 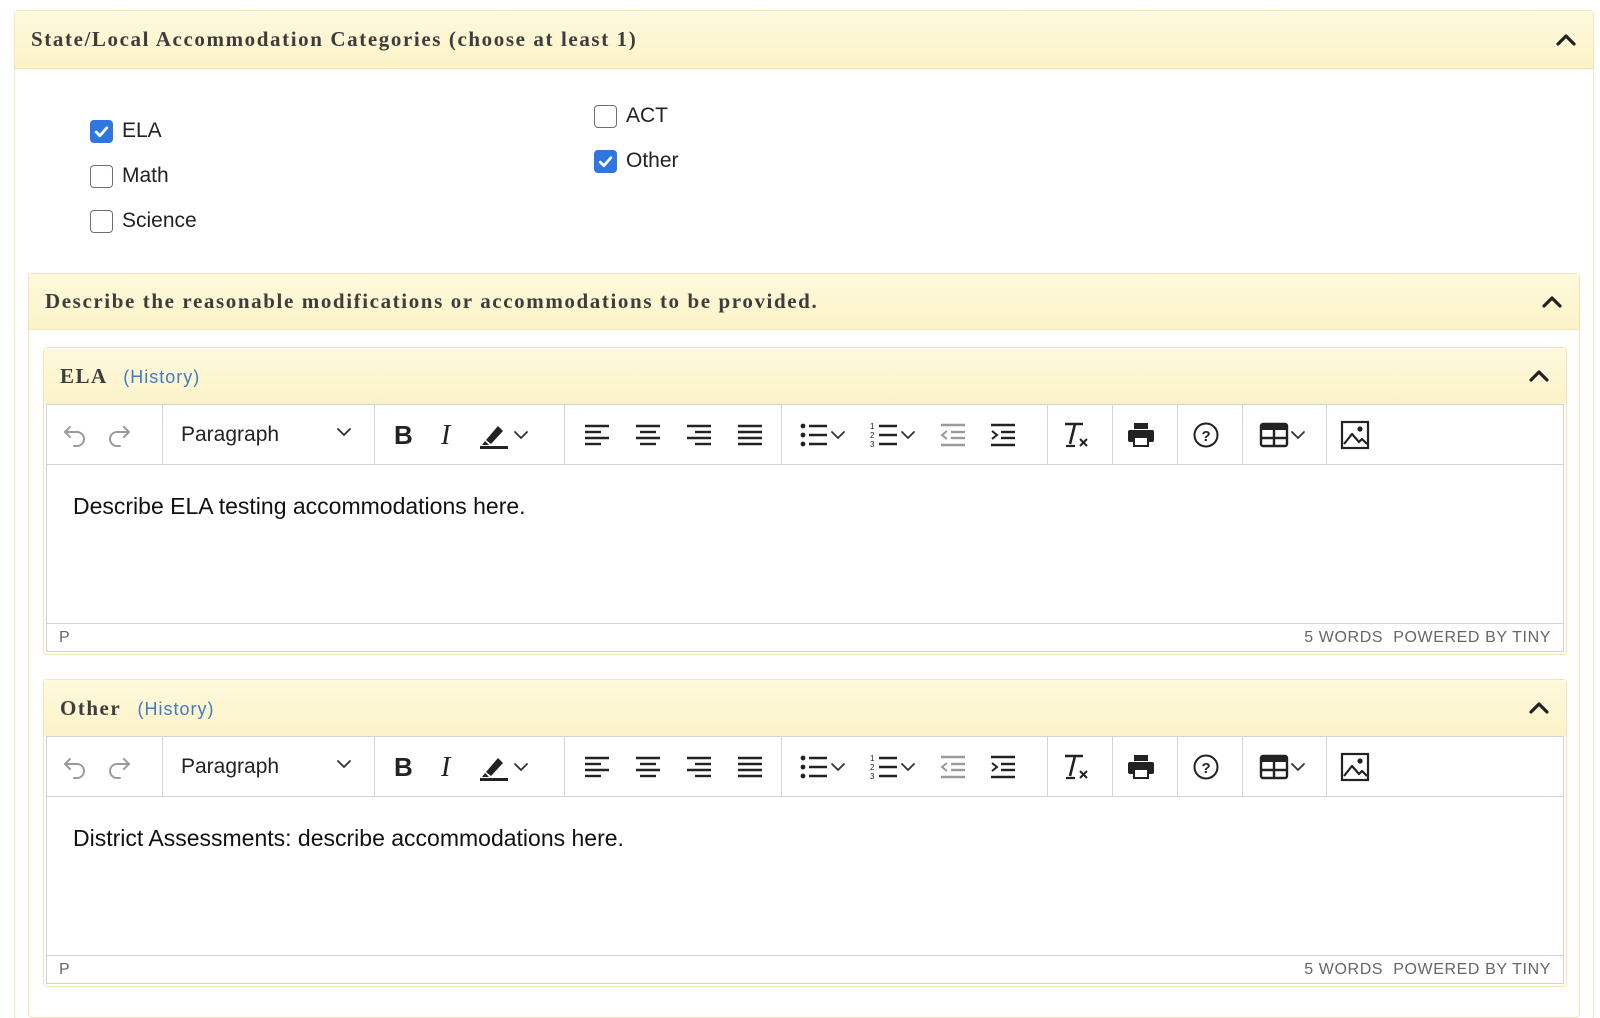 What do you see at coordinates (805, 708) in the screenshot?
I see `editor-header: Other (History)` at bounding box center [805, 708].